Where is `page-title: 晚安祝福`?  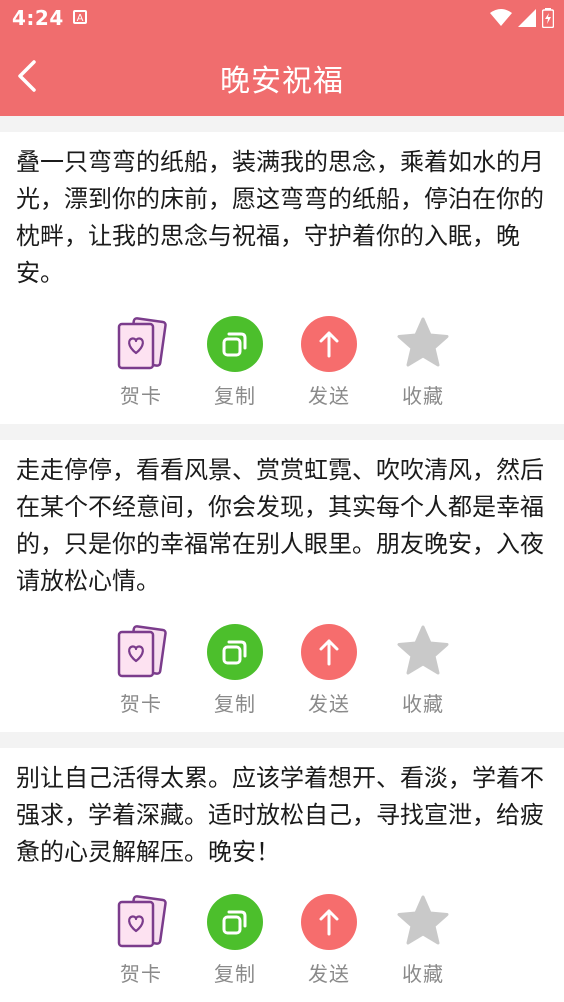 page-title: 晚安祝福 is located at coordinates (282, 81).